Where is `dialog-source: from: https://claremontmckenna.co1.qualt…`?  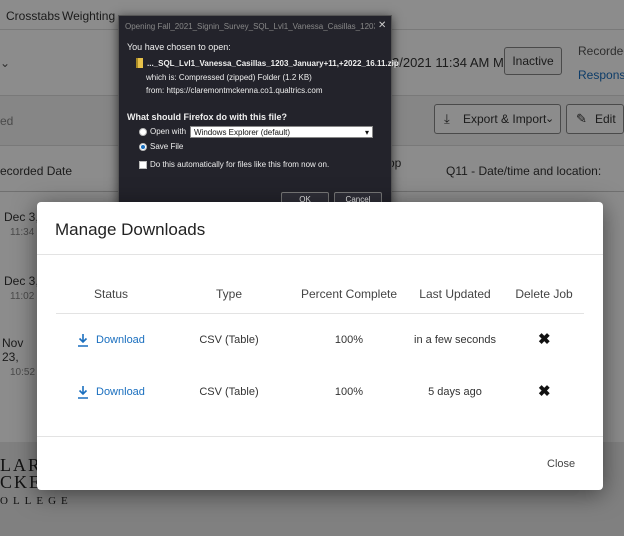 dialog-source: from: https://claremontmckenna.co1.qualt… is located at coordinates (234, 90).